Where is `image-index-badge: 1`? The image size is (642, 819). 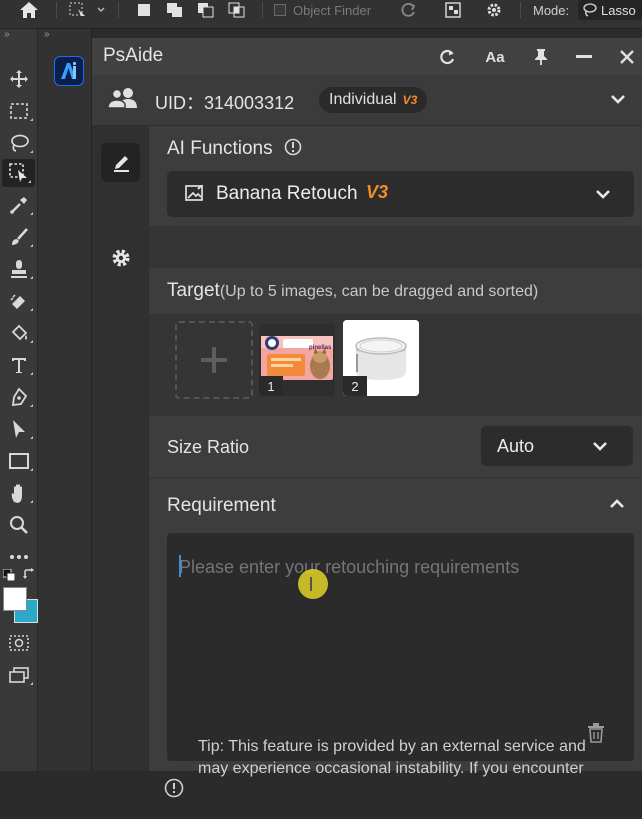 image-index-badge: 1 is located at coordinates (271, 386).